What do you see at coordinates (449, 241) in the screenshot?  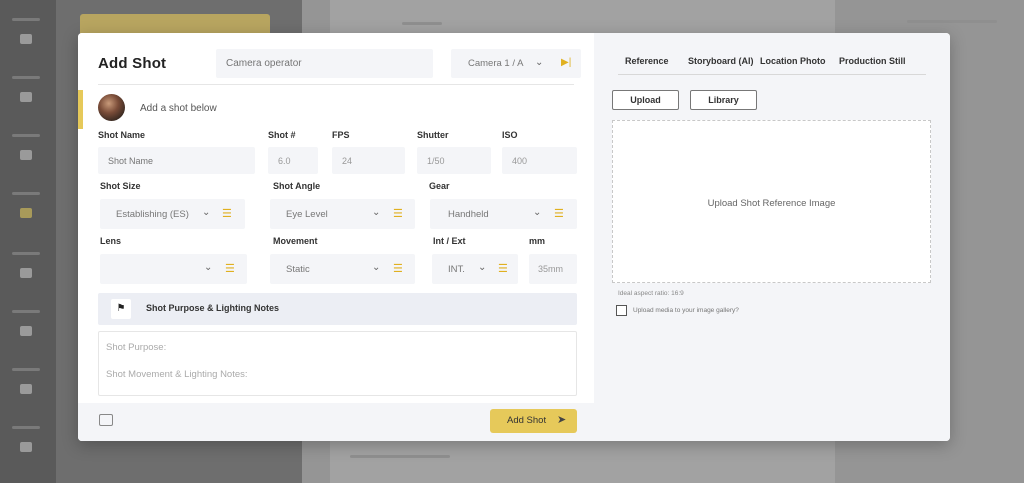 I see `int-ext-label: Int / Ext` at bounding box center [449, 241].